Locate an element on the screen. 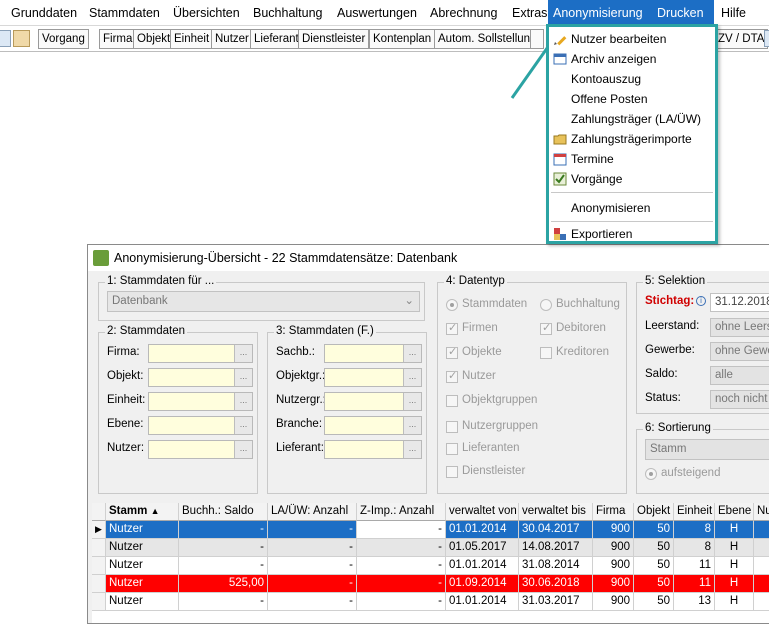  table-row: ▶ Nutzer - - -01.01.2014 30.04.2017 900 50 8 H is located at coordinates (430, 530).